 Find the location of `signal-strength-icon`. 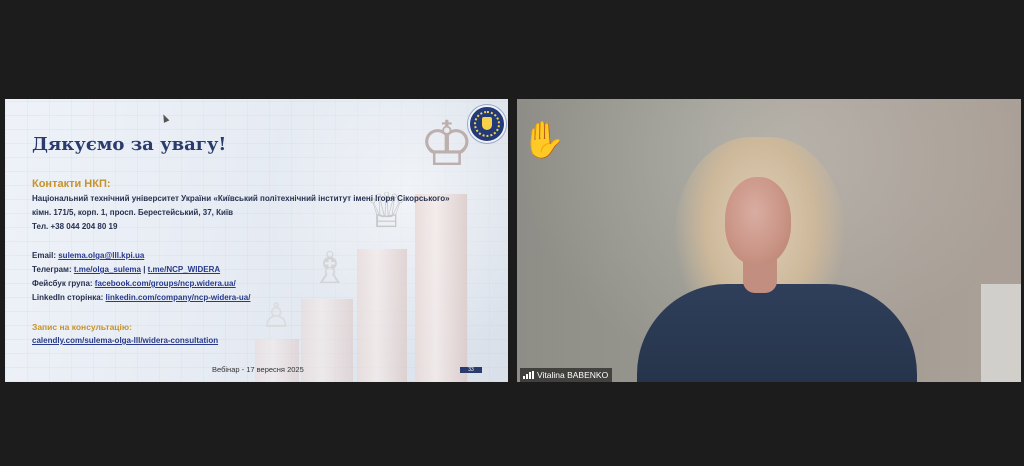

signal-strength-icon is located at coordinates (528, 375).